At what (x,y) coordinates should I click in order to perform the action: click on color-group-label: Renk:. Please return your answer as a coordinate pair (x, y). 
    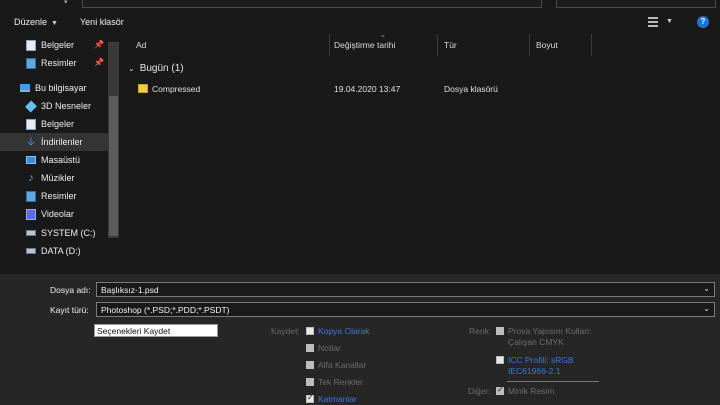
    Looking at the image, I should click on (480, 331).